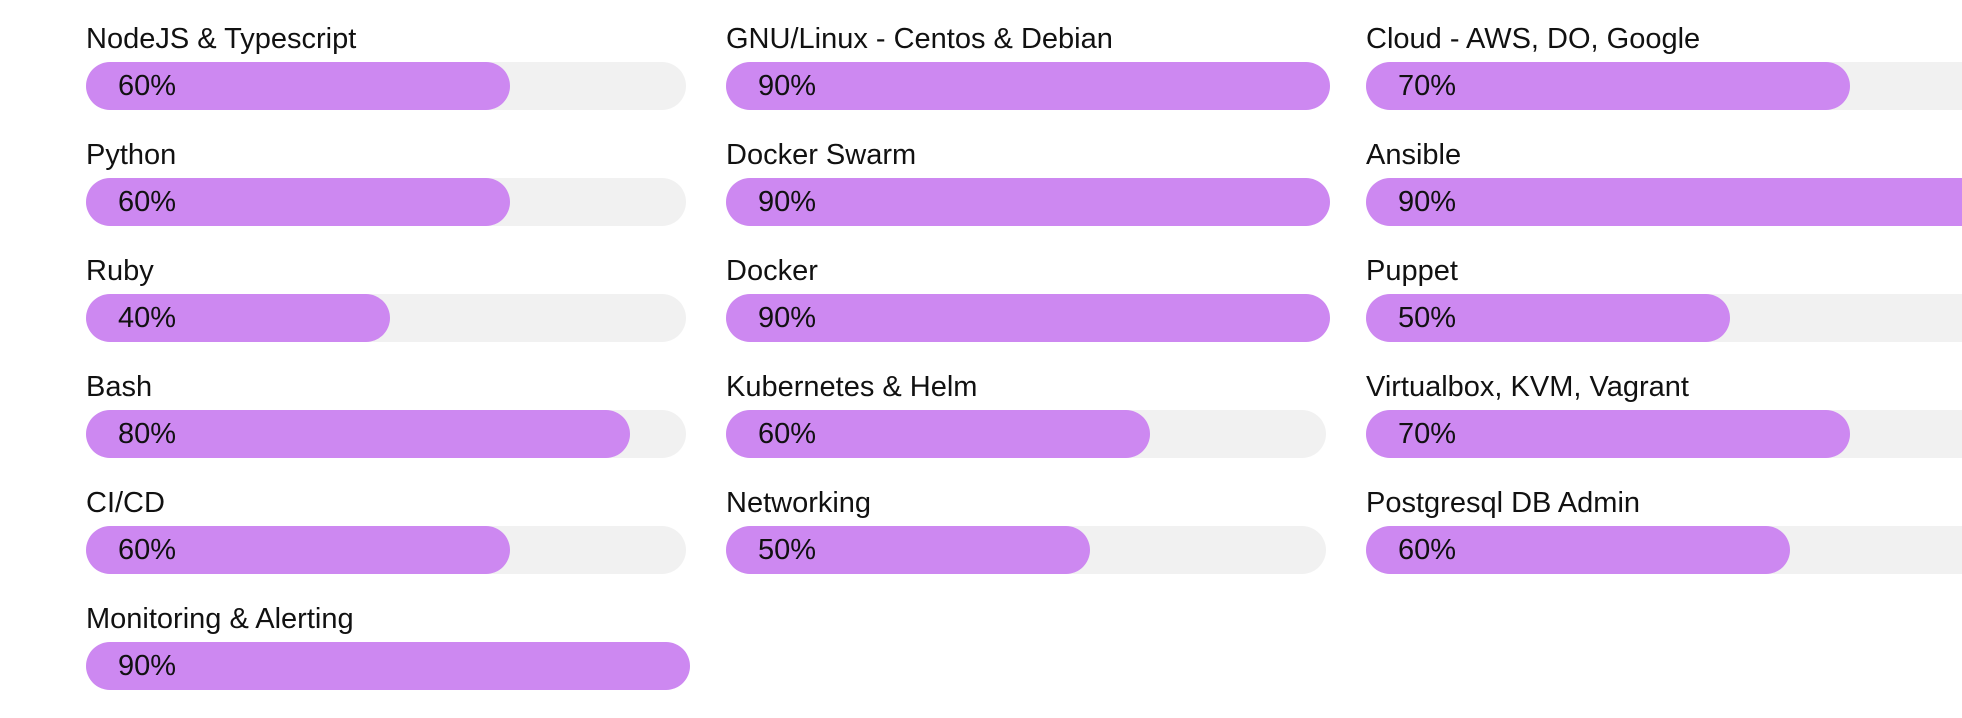  I want to click on skill-item: Docker 90%, so click(1028, 312).